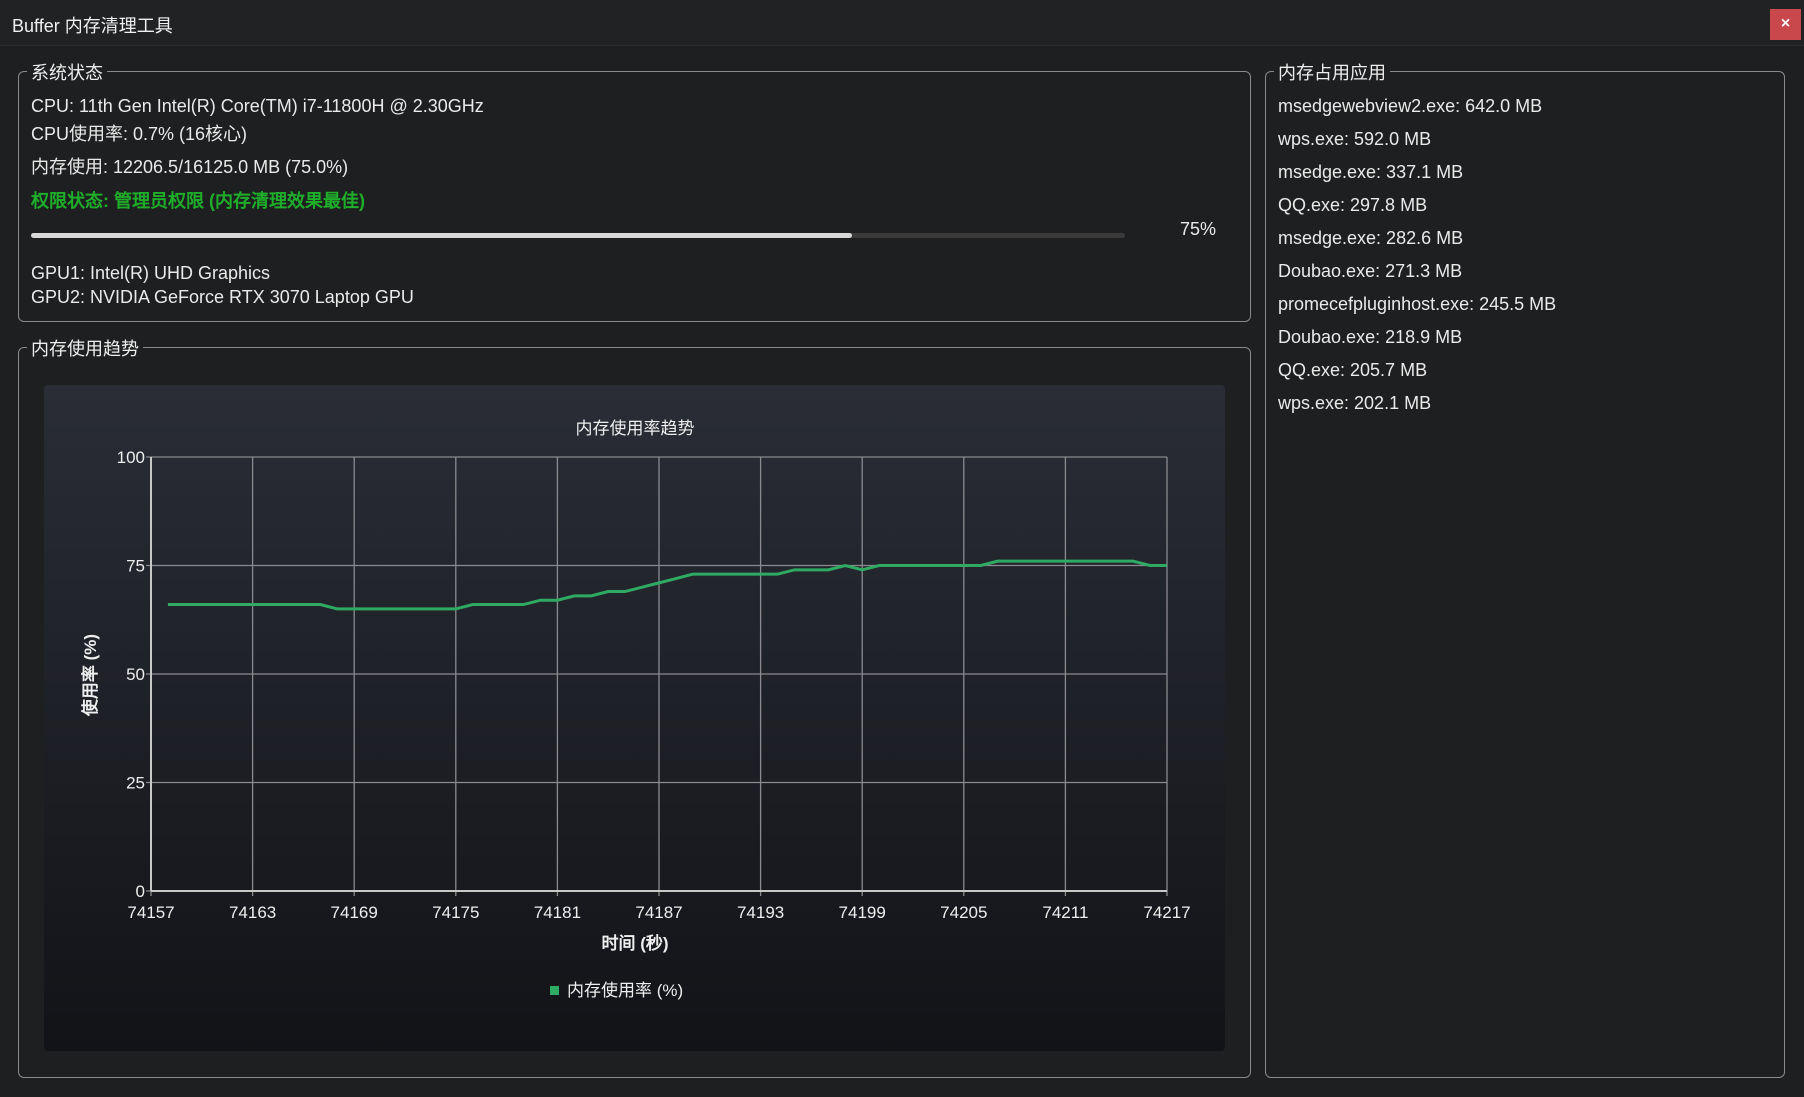 Image resolution: width=1804 pixels, height=1097 pixels. I want to click on app-list-item: wps.exe: 592.0 MB, so click(1355, 139).